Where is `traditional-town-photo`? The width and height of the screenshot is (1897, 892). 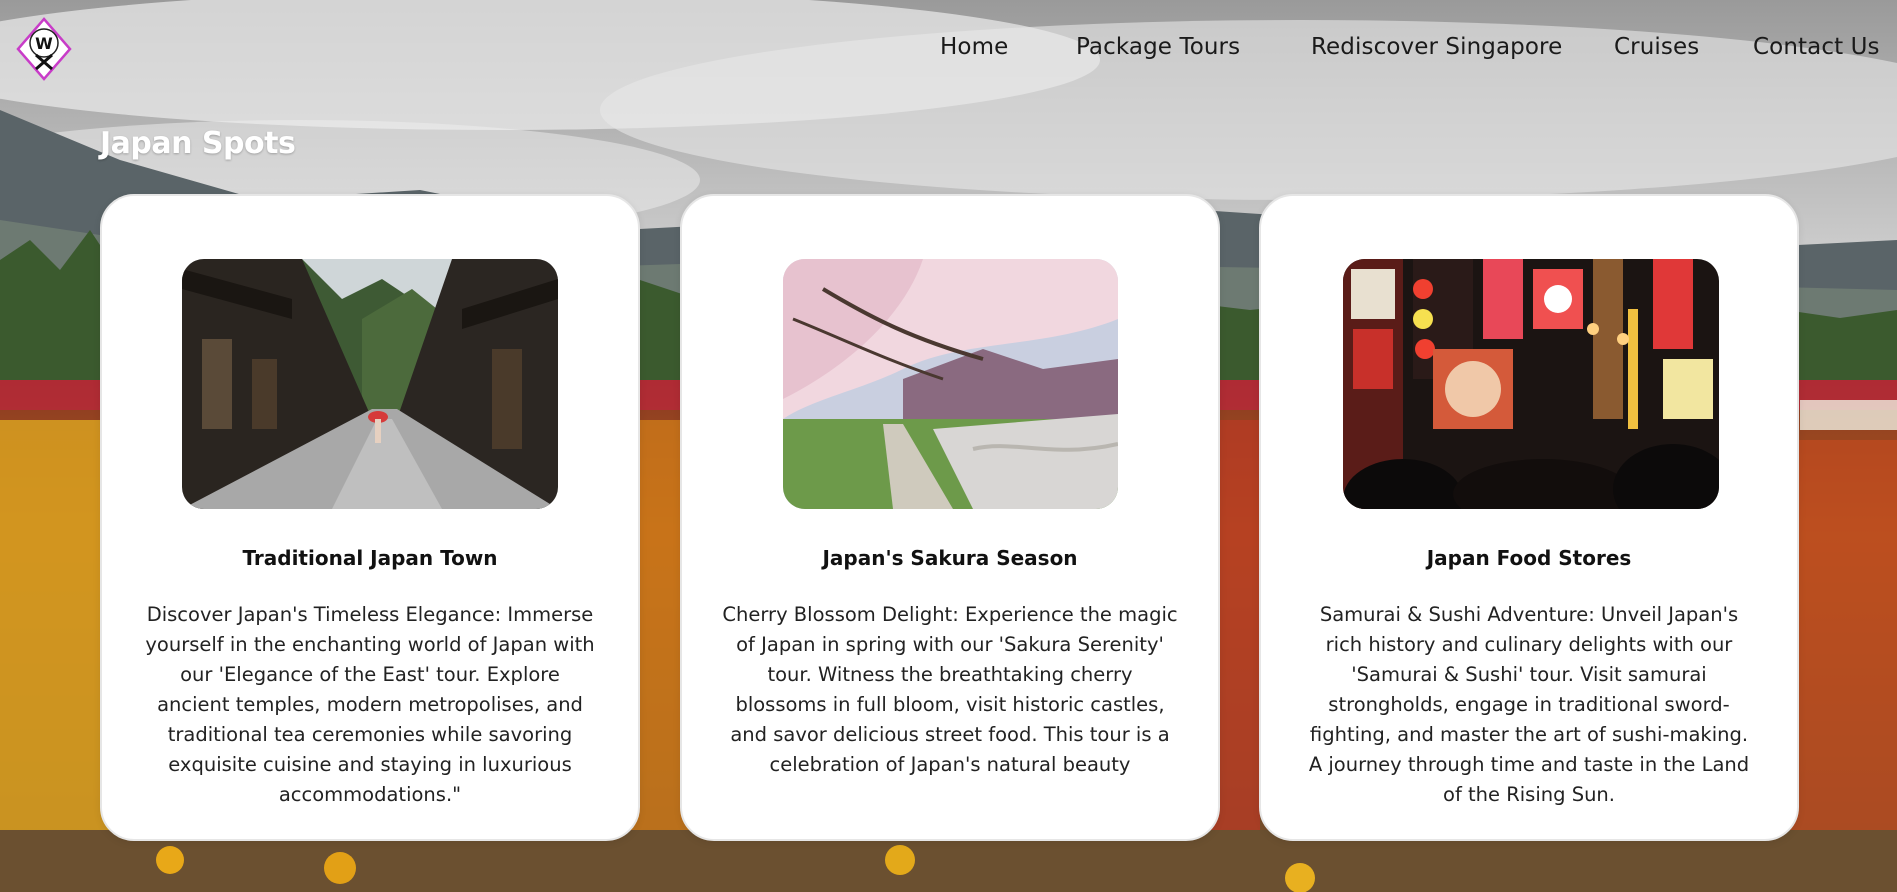 traditional-town-photo is located at coordinates (370, 384).